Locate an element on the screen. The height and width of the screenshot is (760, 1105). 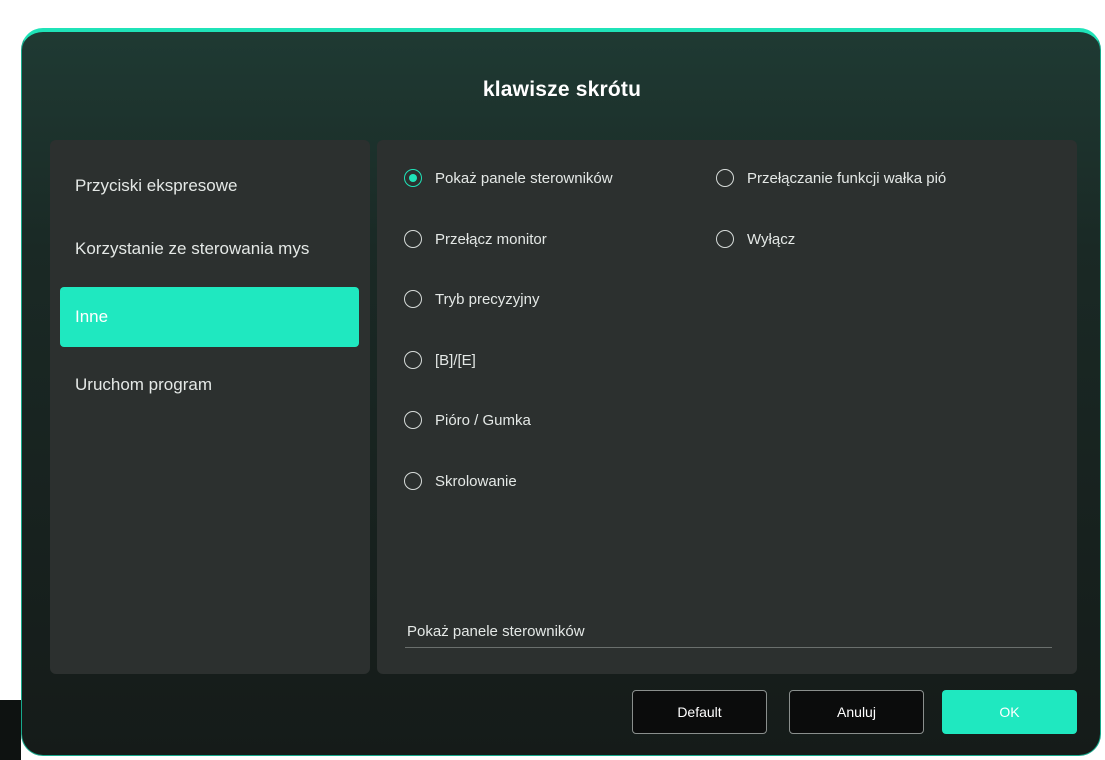
option-pen-eraser: Pióro / Gumka is located at coordinates (467, 420).